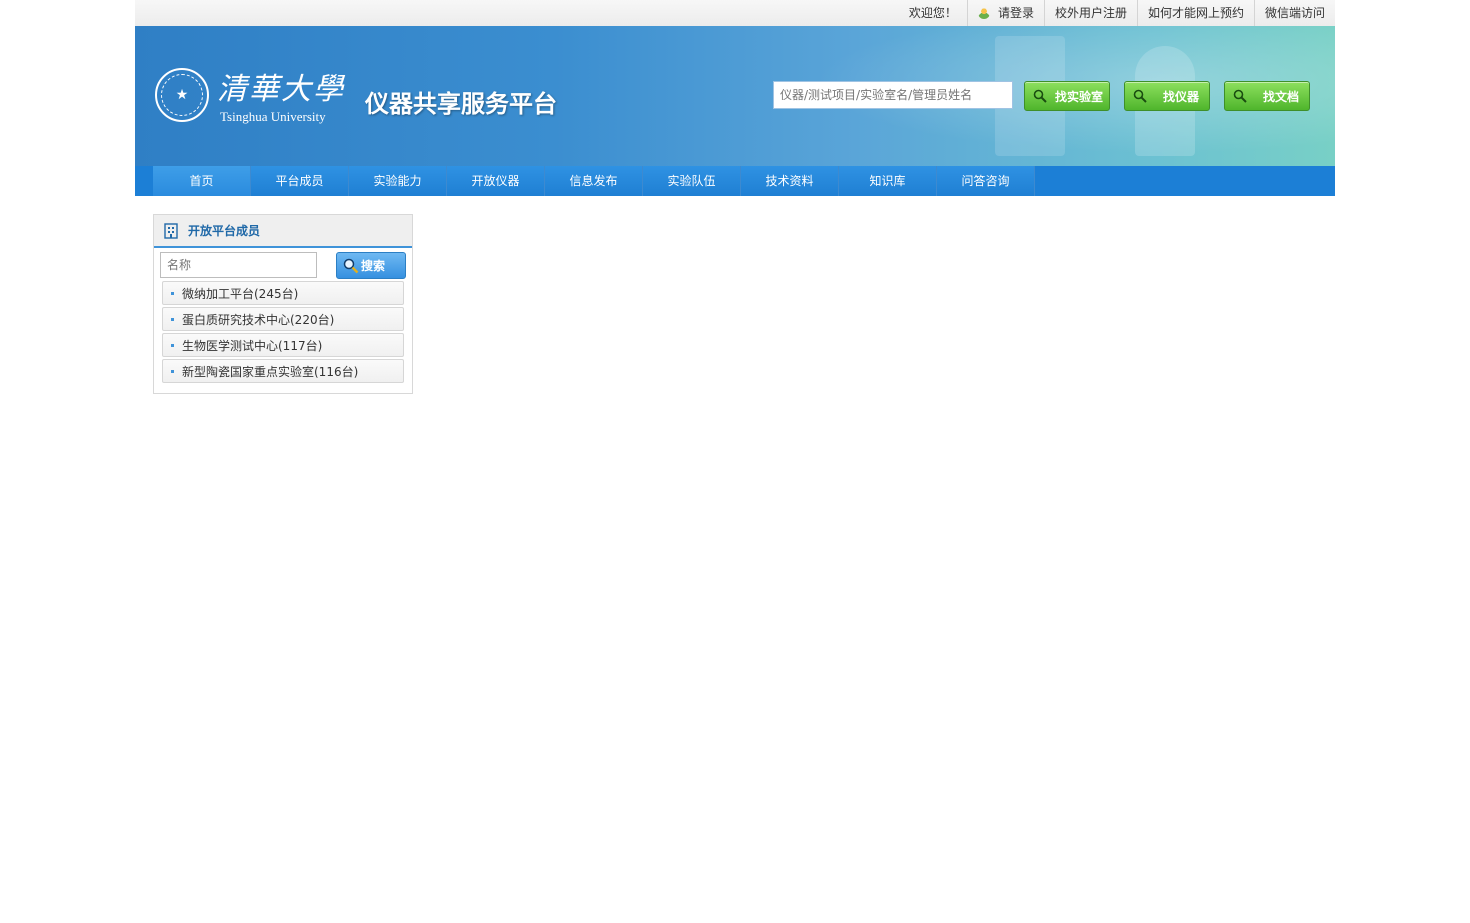 This screenshot has width=1470, height=923. What do you see at coordinates (1195, 13) in the screenshot?
I see `howto-link: 如何才能网上预约` at bounding box center [1195, 13].